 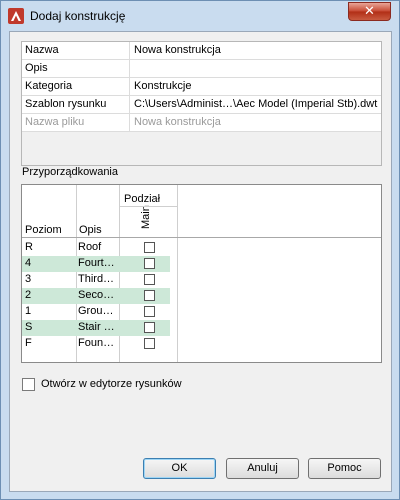 I want to click on property-row-description: Opis, so click(x=201, y=69).